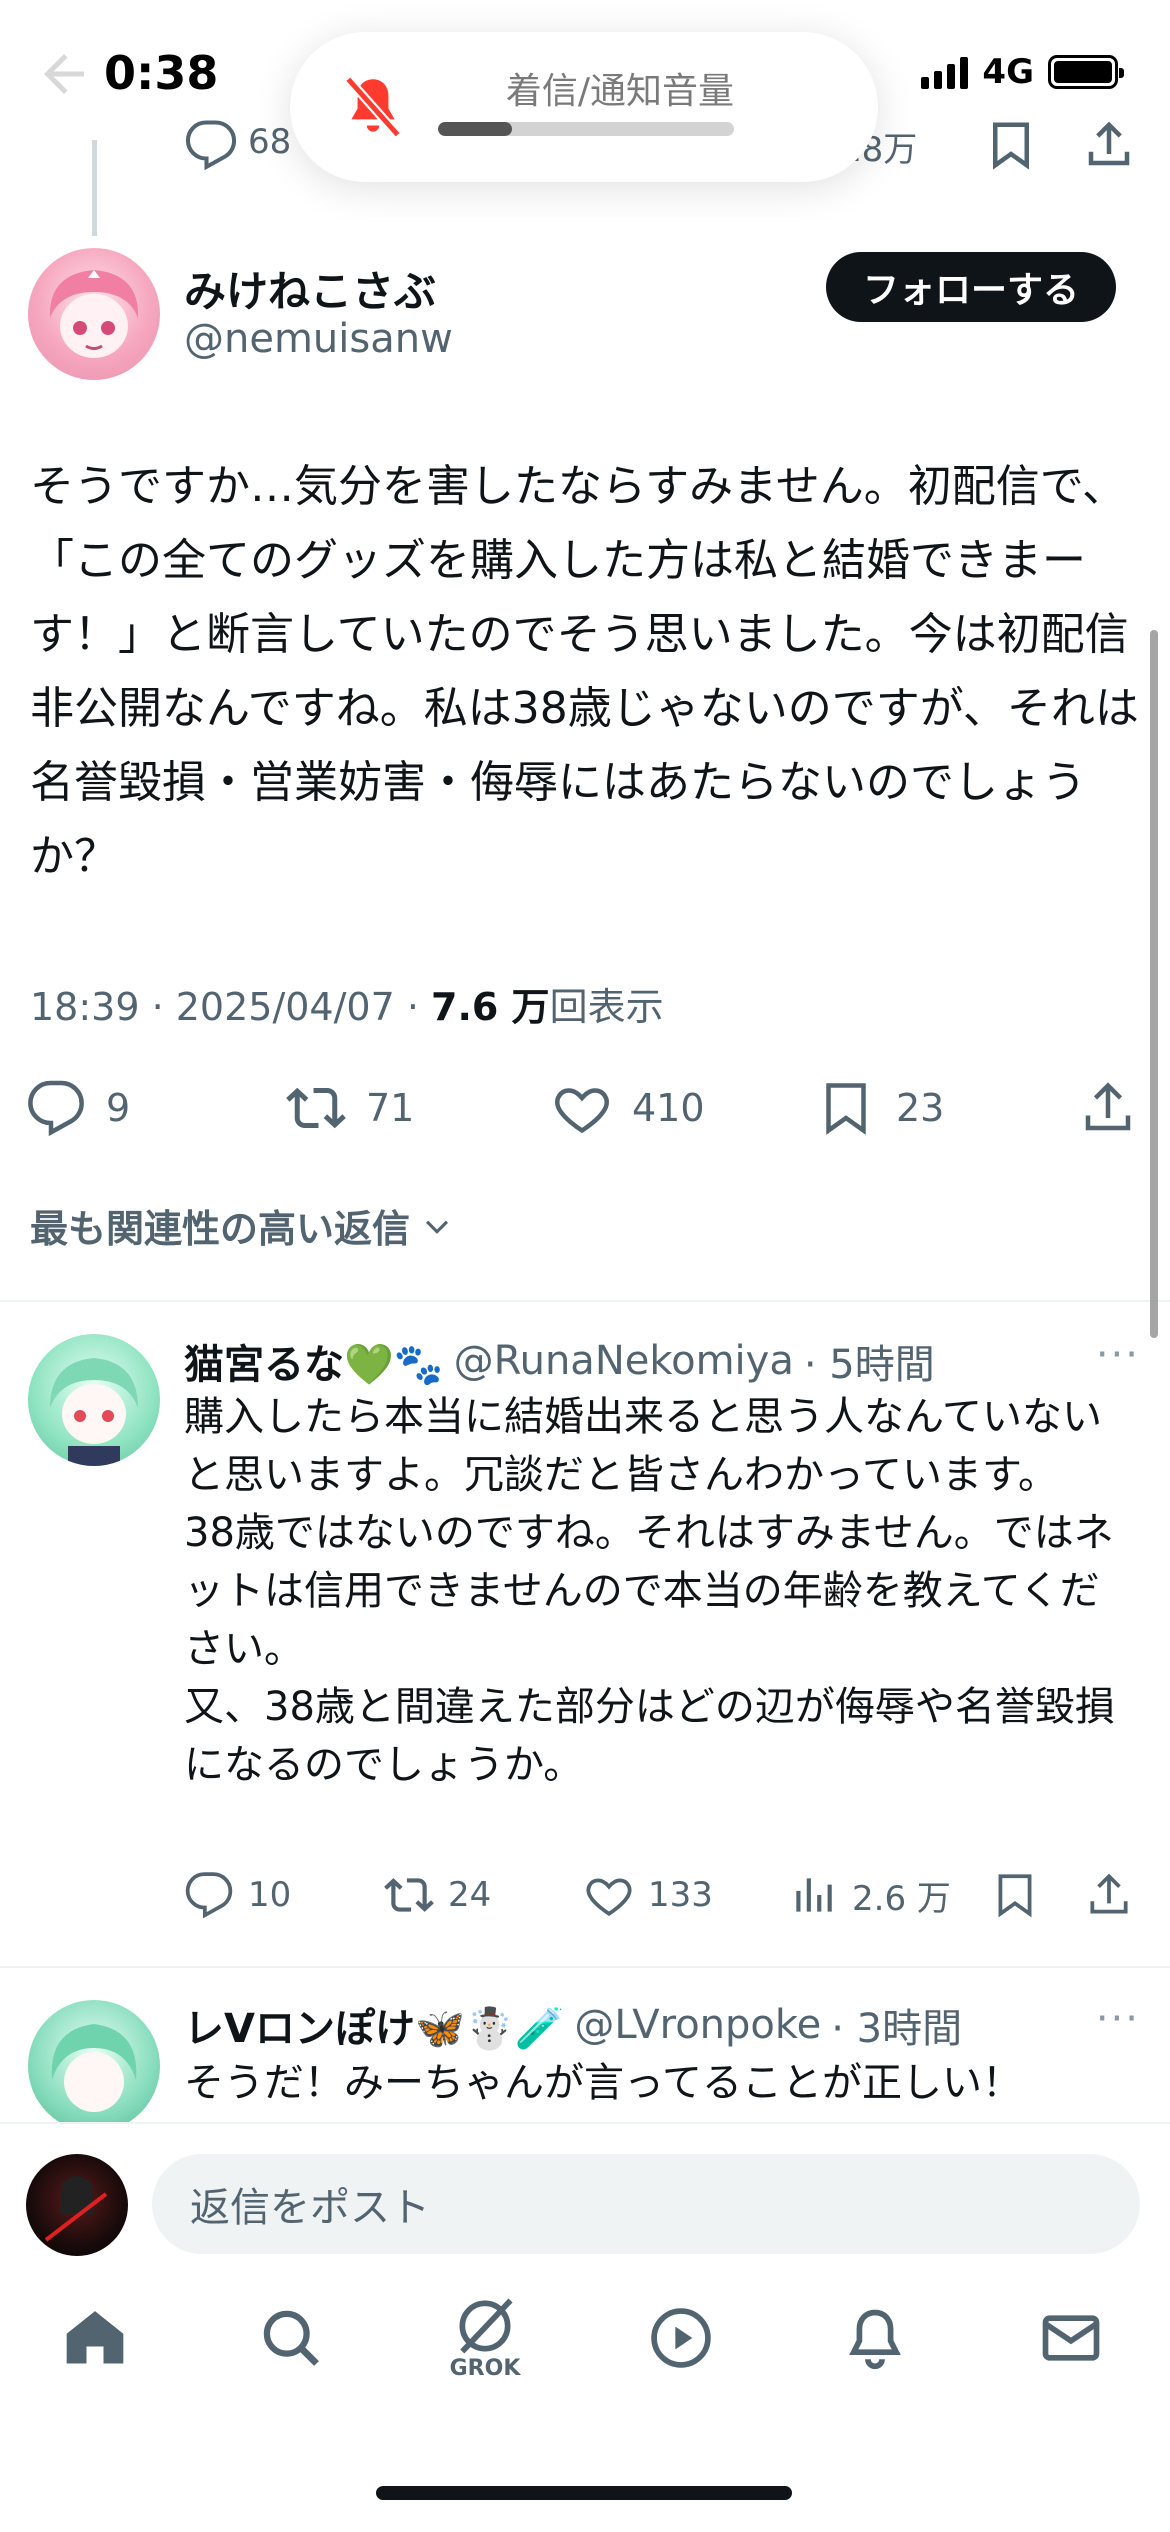  Describe the element at coordinates (1071, 2338) in the screenshot. I see `mail-icon` at that location.